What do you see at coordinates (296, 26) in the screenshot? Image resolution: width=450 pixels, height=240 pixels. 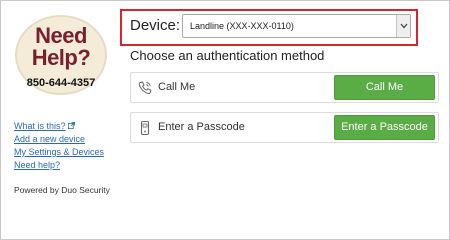 I see `device-select: Landline (XXX-XXX-0110)` at bounding box center [296, 26].